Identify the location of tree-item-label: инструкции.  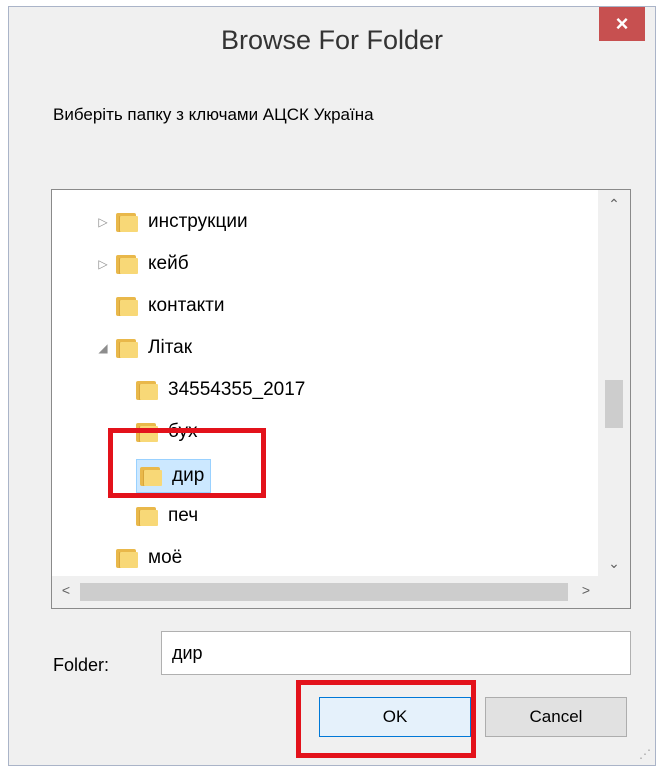
(198, 221).